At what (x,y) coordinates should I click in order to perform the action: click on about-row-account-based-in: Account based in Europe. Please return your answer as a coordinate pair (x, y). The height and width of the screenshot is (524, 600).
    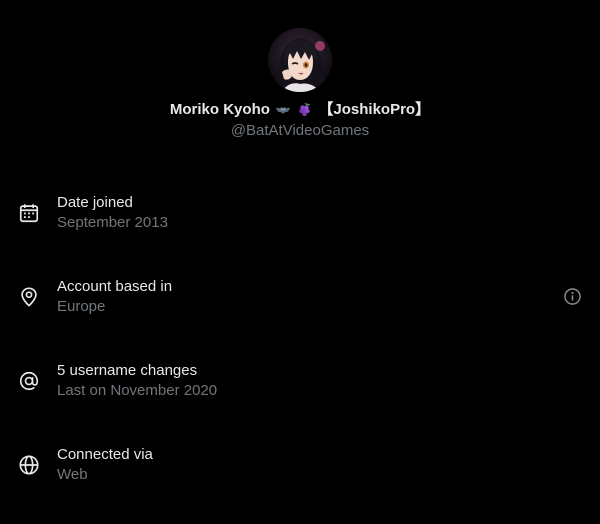
    Looking at the image, I should click on (300, 296).